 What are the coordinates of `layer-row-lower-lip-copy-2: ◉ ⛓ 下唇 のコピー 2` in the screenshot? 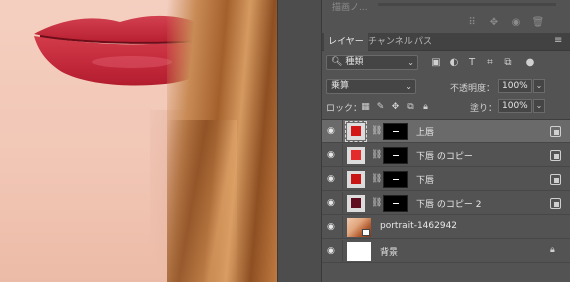 It's located at (446, 203).